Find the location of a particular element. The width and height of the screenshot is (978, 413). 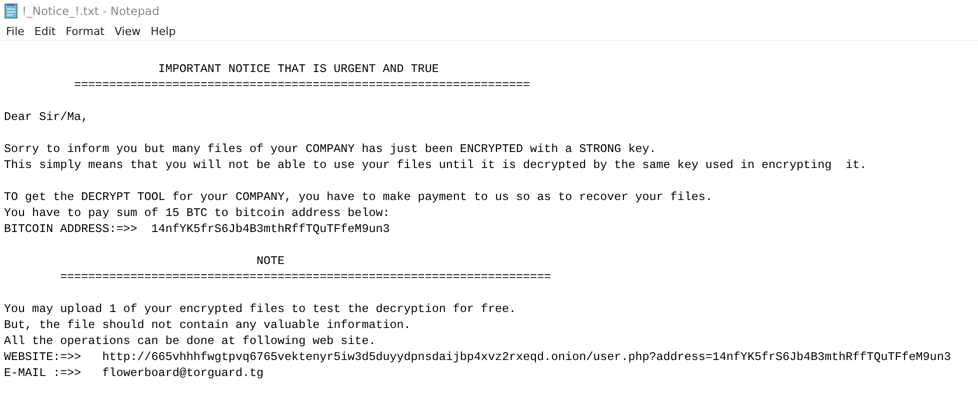

text-line: But, the file should not contain any valuable information. is located at coordinates (207, 325).